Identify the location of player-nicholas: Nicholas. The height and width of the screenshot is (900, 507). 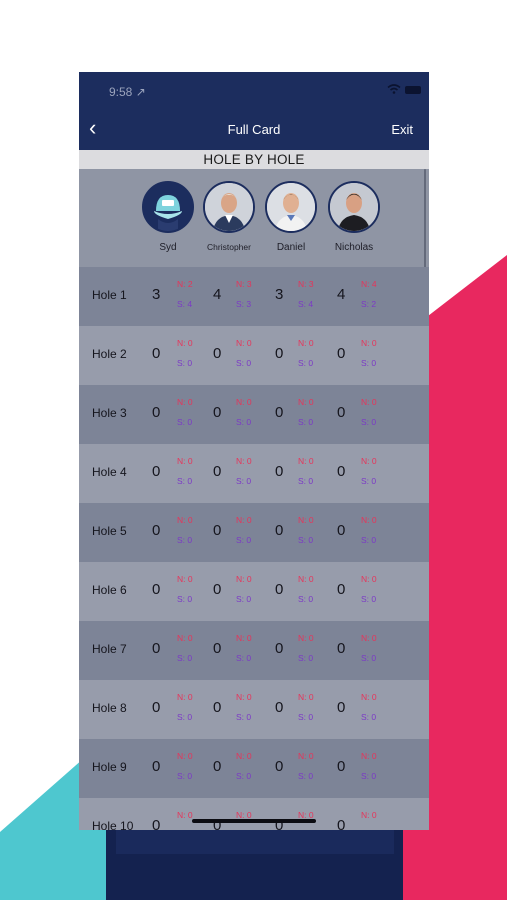
(354, 217).